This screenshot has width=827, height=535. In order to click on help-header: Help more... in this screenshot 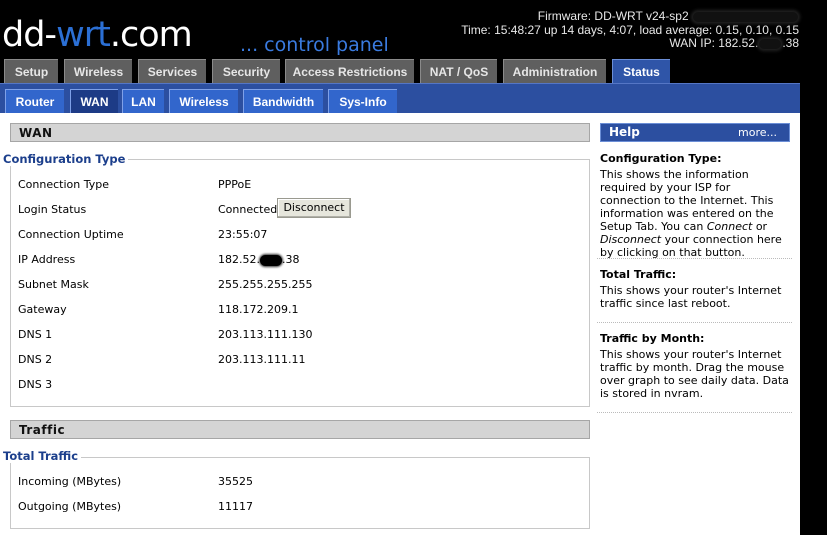, I will do `click(695, 132)`.